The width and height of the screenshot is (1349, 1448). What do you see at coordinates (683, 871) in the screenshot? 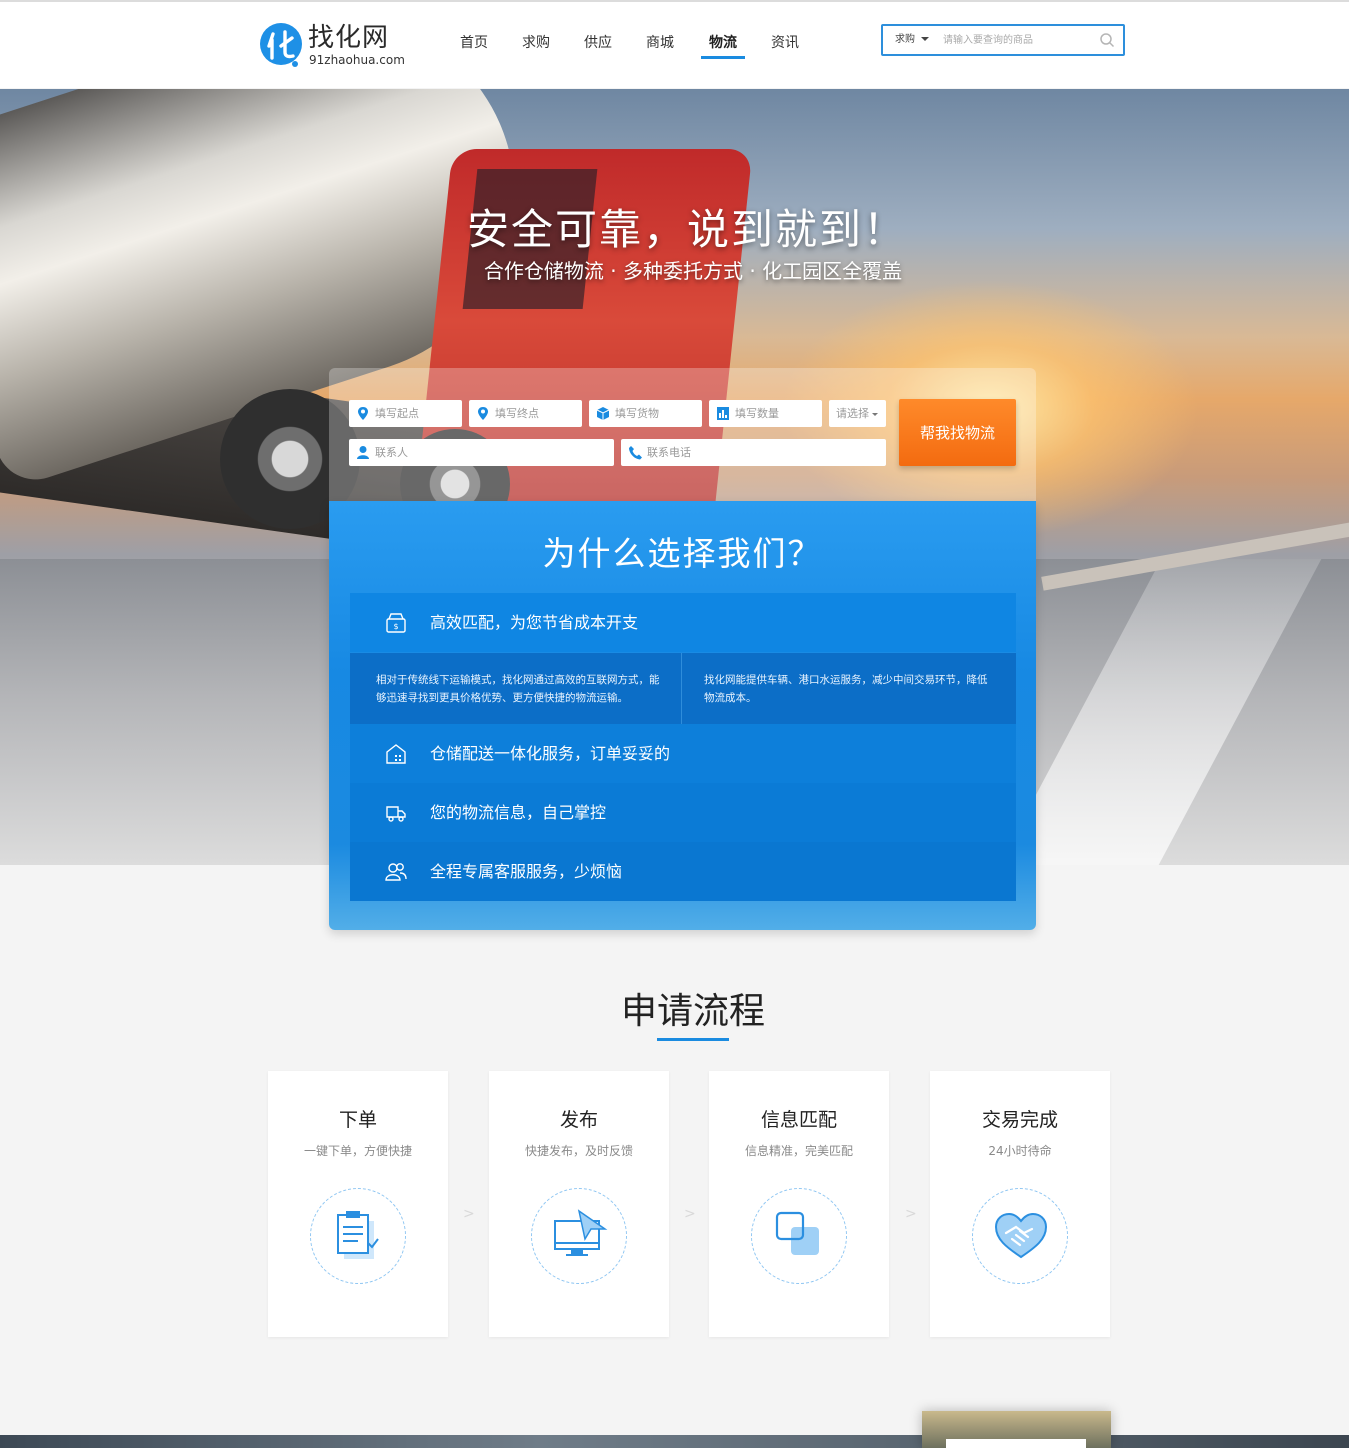
I see `why-item-customer-service: 全程专属客服服务，少烦恼` at bounding box center [683, 871].